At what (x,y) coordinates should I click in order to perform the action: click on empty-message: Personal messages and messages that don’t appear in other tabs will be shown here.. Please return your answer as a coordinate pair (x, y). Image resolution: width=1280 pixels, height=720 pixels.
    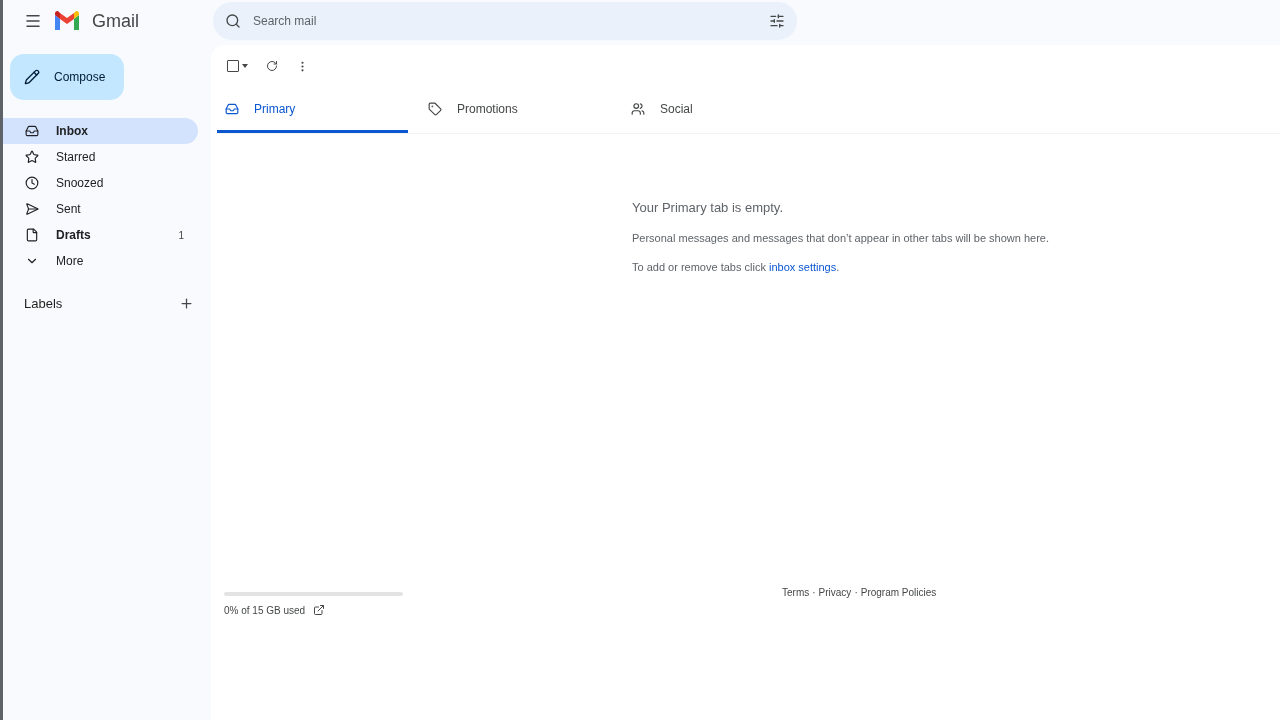
    Looking at the image, I should click on (841, 238).